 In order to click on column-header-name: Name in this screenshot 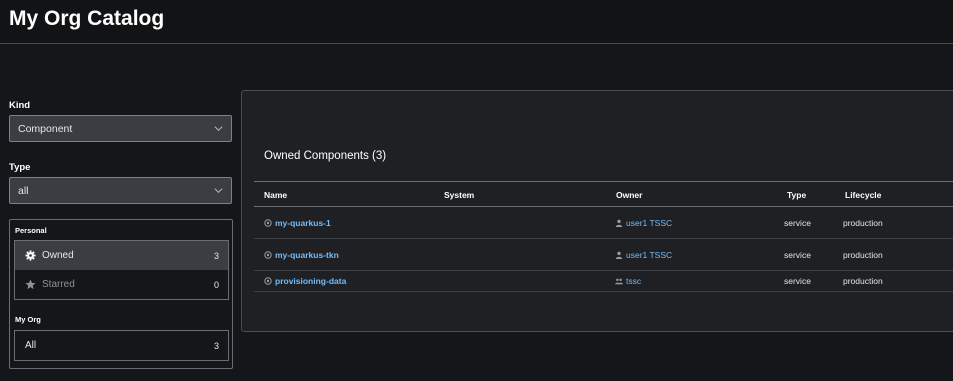, I will do `click(275, 195)`.